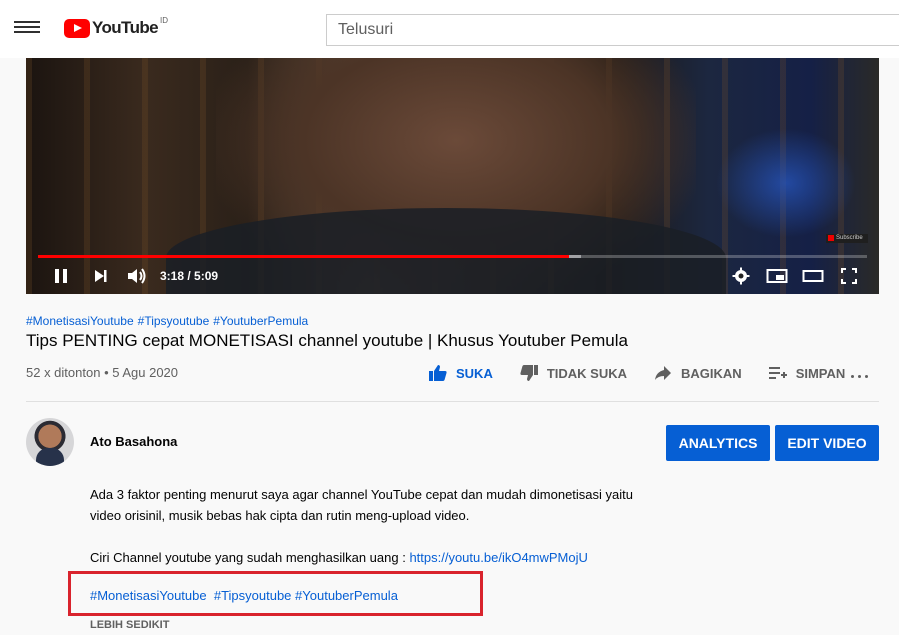 The width and height of the screenshot is (899, 635). Describe the element at coordinates (741, 276) in the screenshot. I see `settings-gear-icon` at that location.